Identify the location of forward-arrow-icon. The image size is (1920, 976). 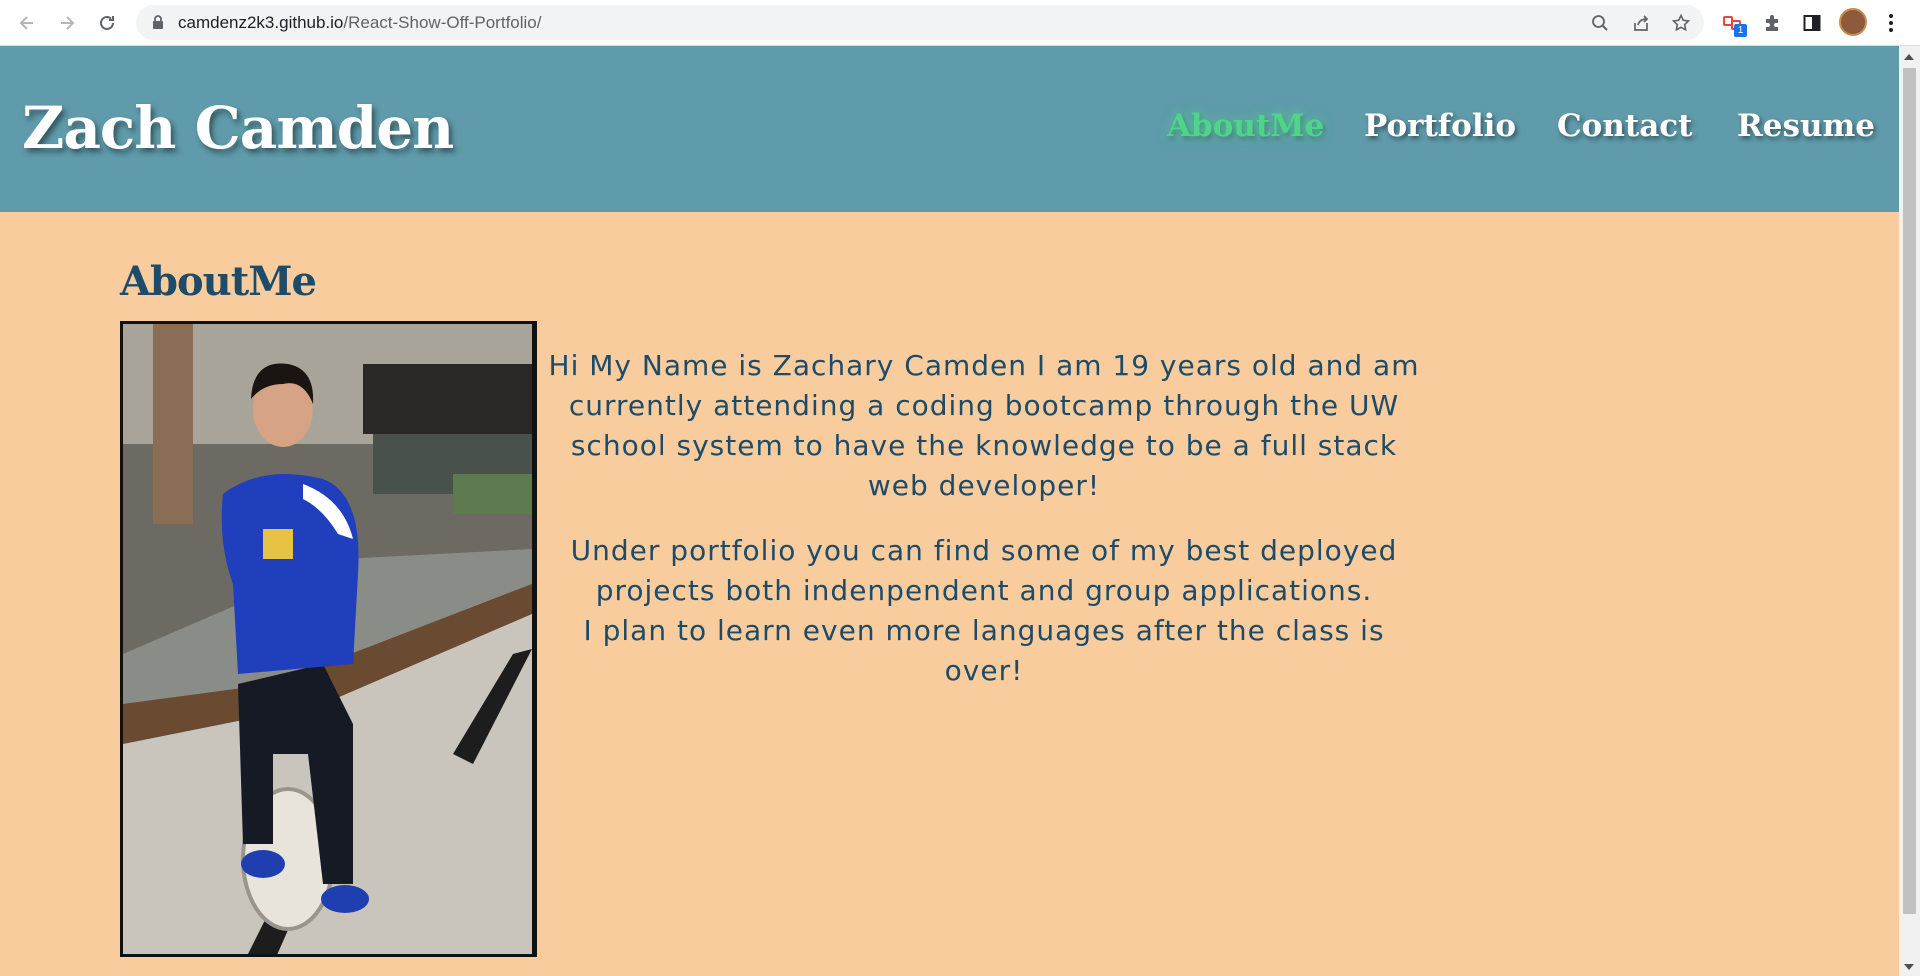
(67, 23).